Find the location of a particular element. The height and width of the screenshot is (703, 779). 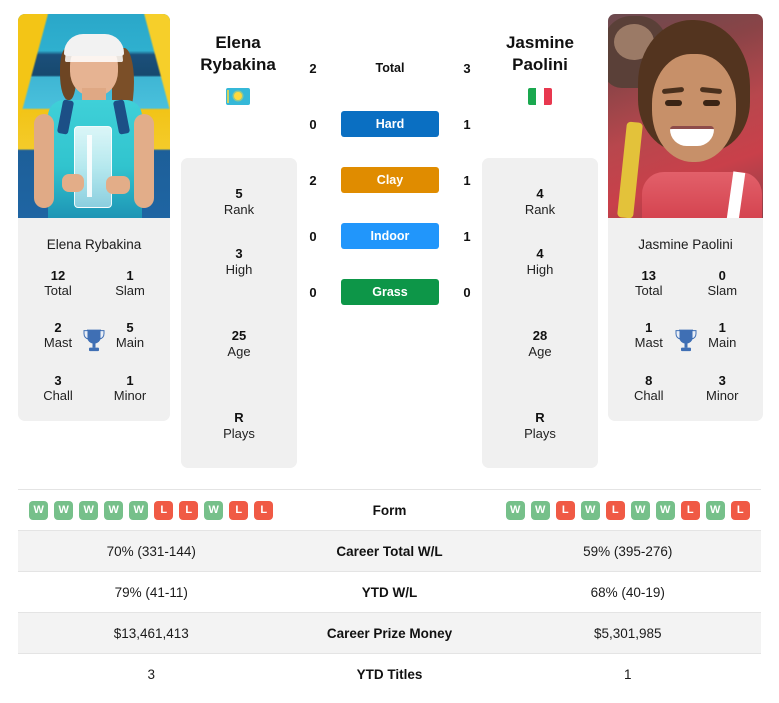

headline-last-name-right: Paolini is located at coordinates (540, 64).